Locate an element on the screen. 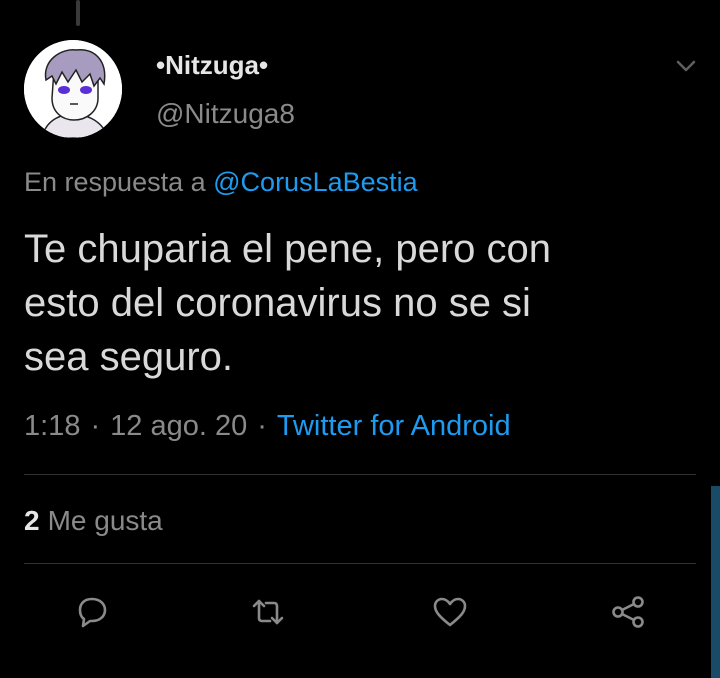 The height and width of the screenshot is (678, 720). likes-stat: 2 Me gusta is located at coordinates (93, 521).